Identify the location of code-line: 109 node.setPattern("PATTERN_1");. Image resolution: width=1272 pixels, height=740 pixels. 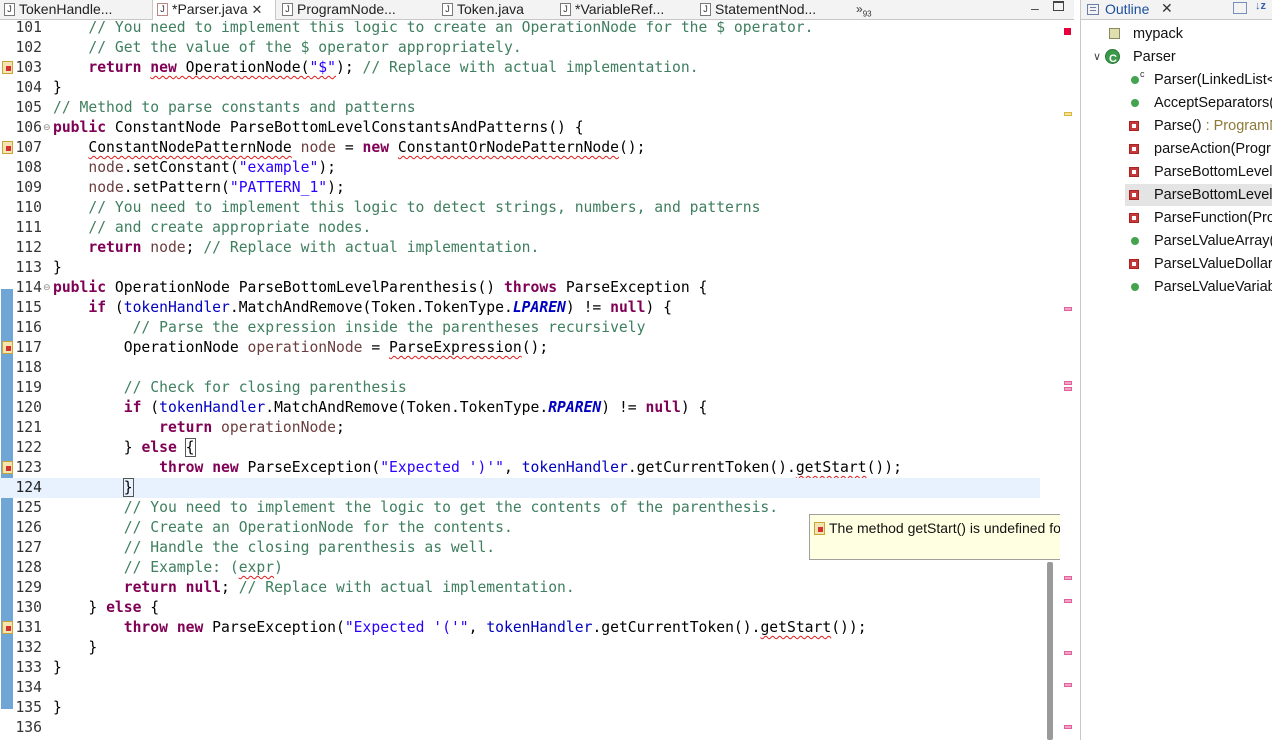
(520, 188).